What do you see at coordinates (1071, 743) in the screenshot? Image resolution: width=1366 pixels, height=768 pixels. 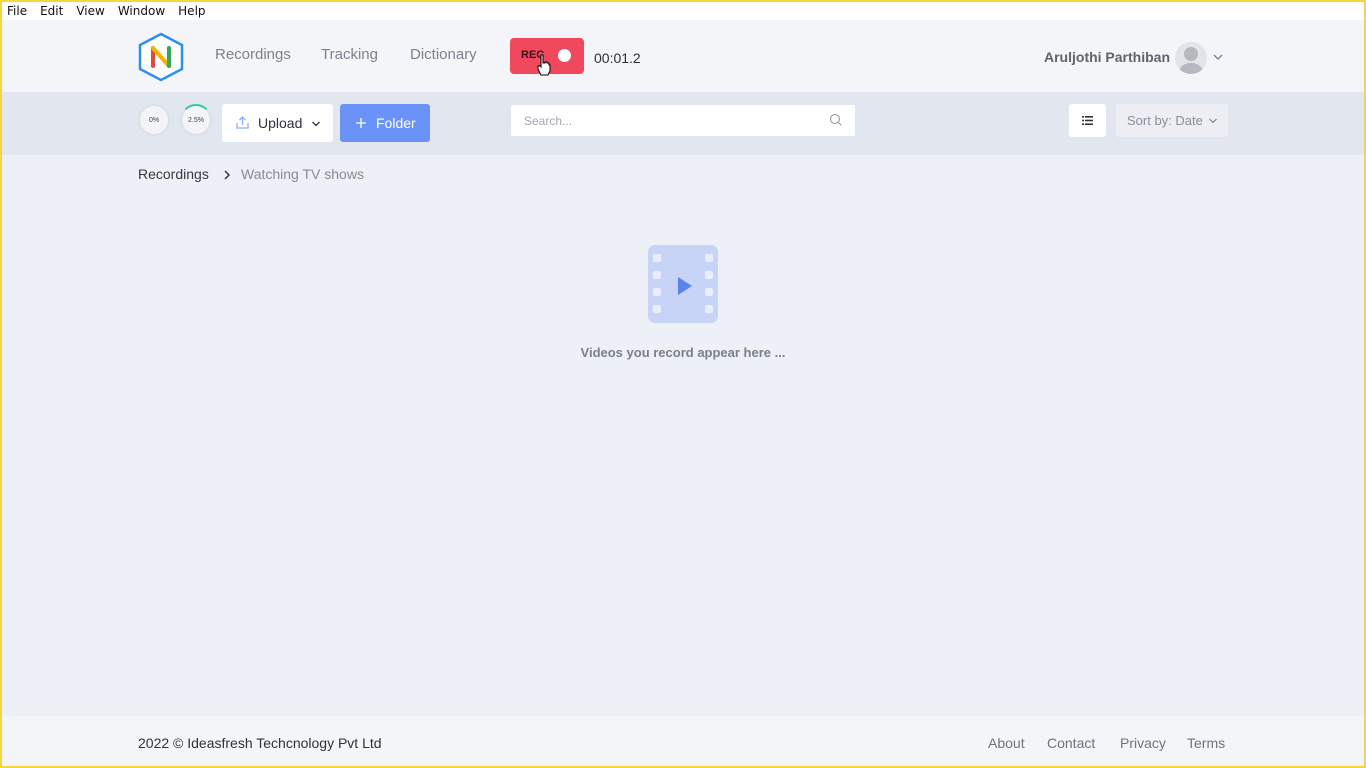 I see `footer-link-contact: Contact` at bounding box center [1071, 743].